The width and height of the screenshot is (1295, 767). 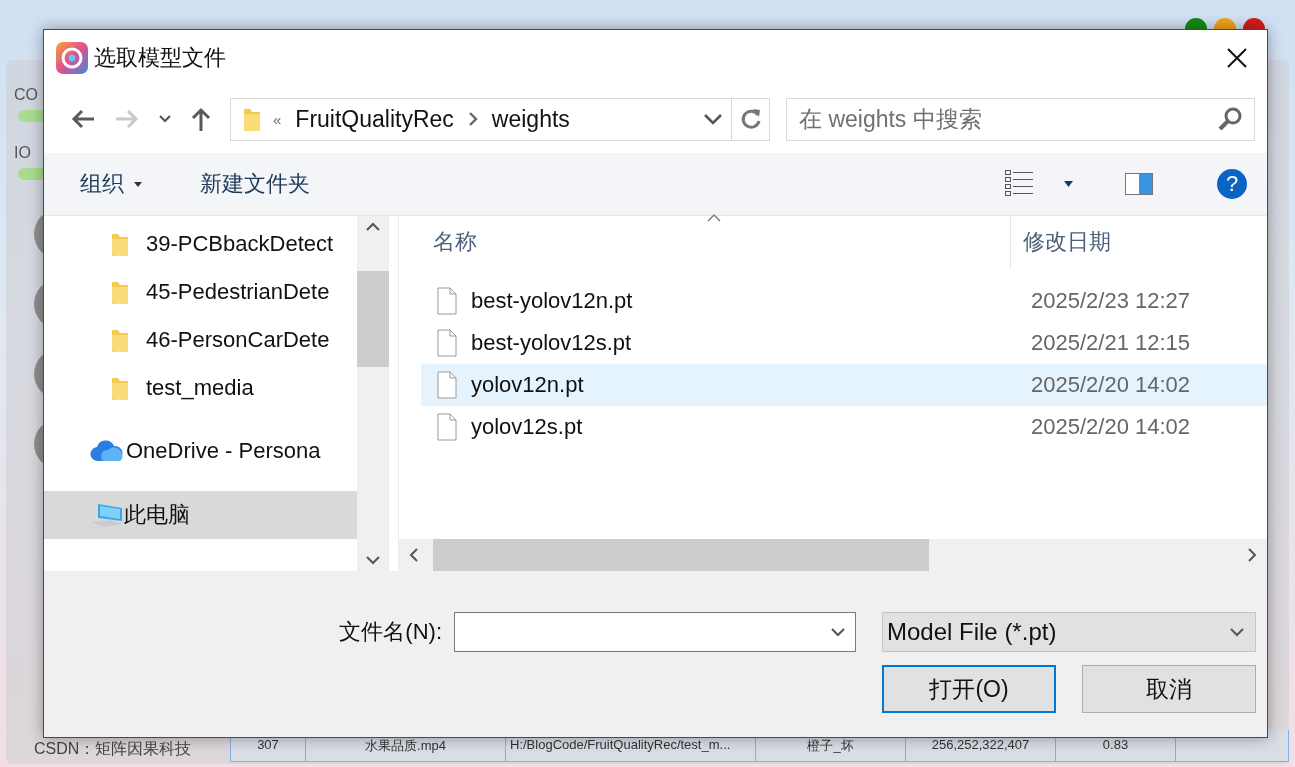 I want to click on navigation-item: 46-PersonCarDete, so click(x=200, y=340).